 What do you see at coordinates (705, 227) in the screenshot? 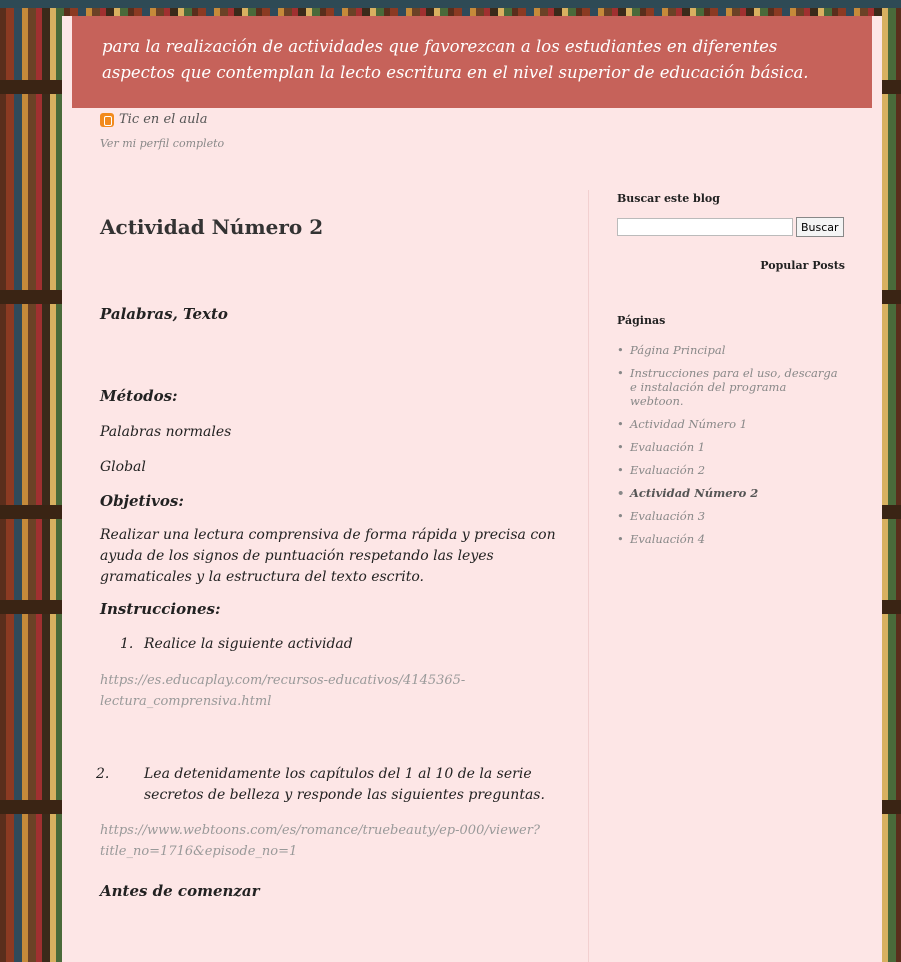
I see `search-input` at bounding box center [705, 227].